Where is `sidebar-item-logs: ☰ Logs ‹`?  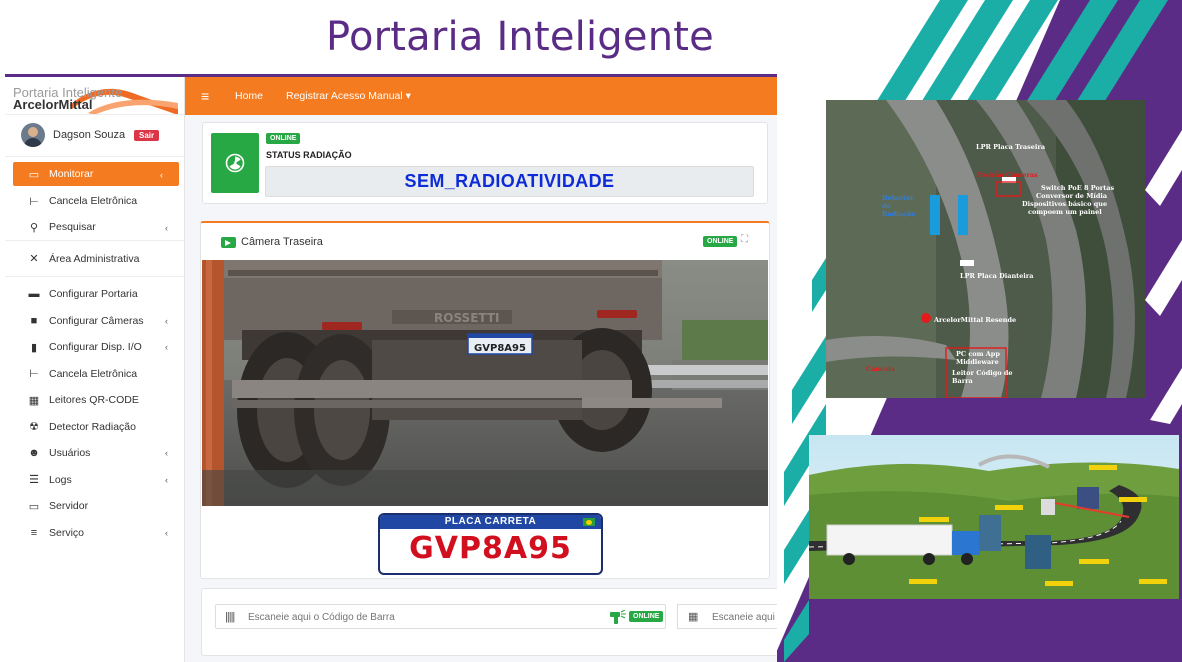
sidebar-item-logs: ☰ Logs ‹ is located at coordinates (94, 480).